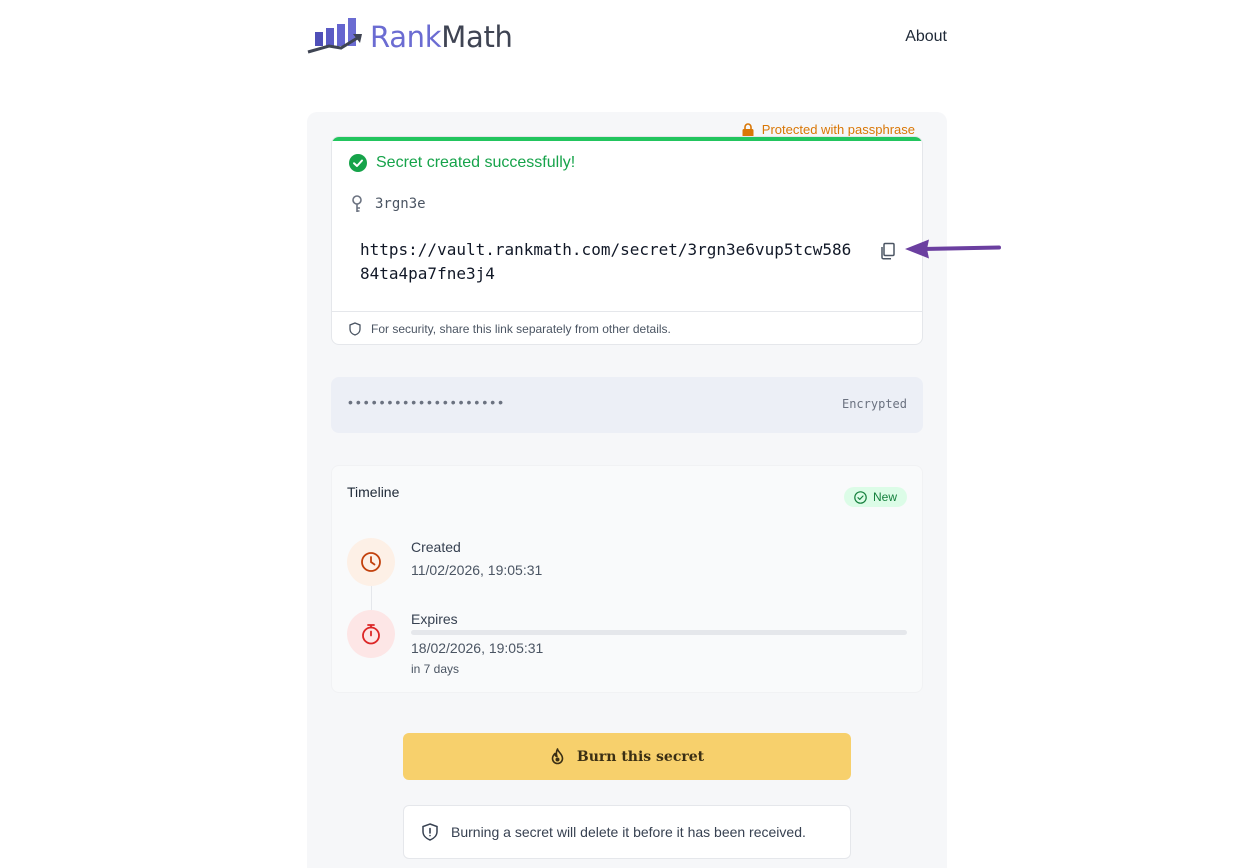  What do you see at coordinates (477, 37) in the screenshot?
I see `logo-math: Math` at bounding box center [477, 37].